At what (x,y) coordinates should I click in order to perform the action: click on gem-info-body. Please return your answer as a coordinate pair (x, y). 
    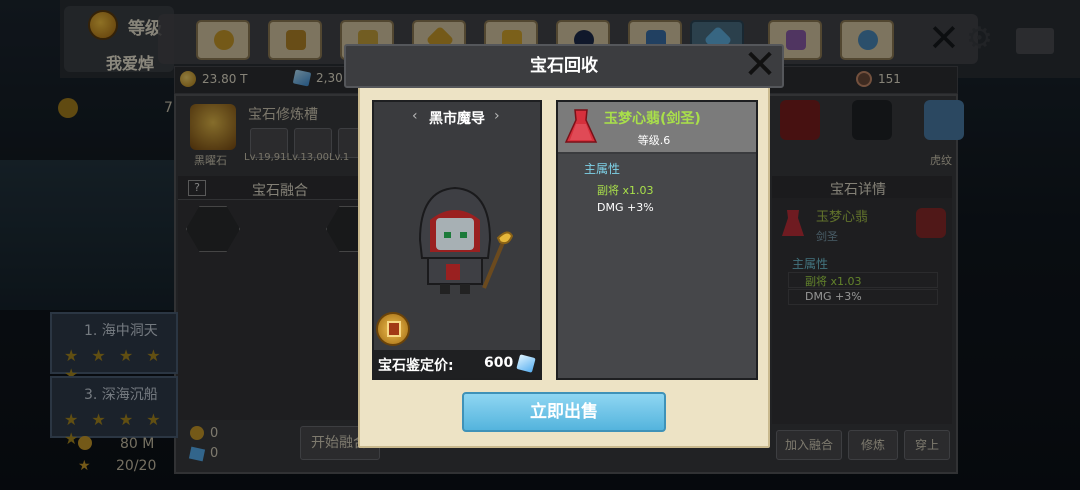
    Looking at the image, I should click on (657, 266).